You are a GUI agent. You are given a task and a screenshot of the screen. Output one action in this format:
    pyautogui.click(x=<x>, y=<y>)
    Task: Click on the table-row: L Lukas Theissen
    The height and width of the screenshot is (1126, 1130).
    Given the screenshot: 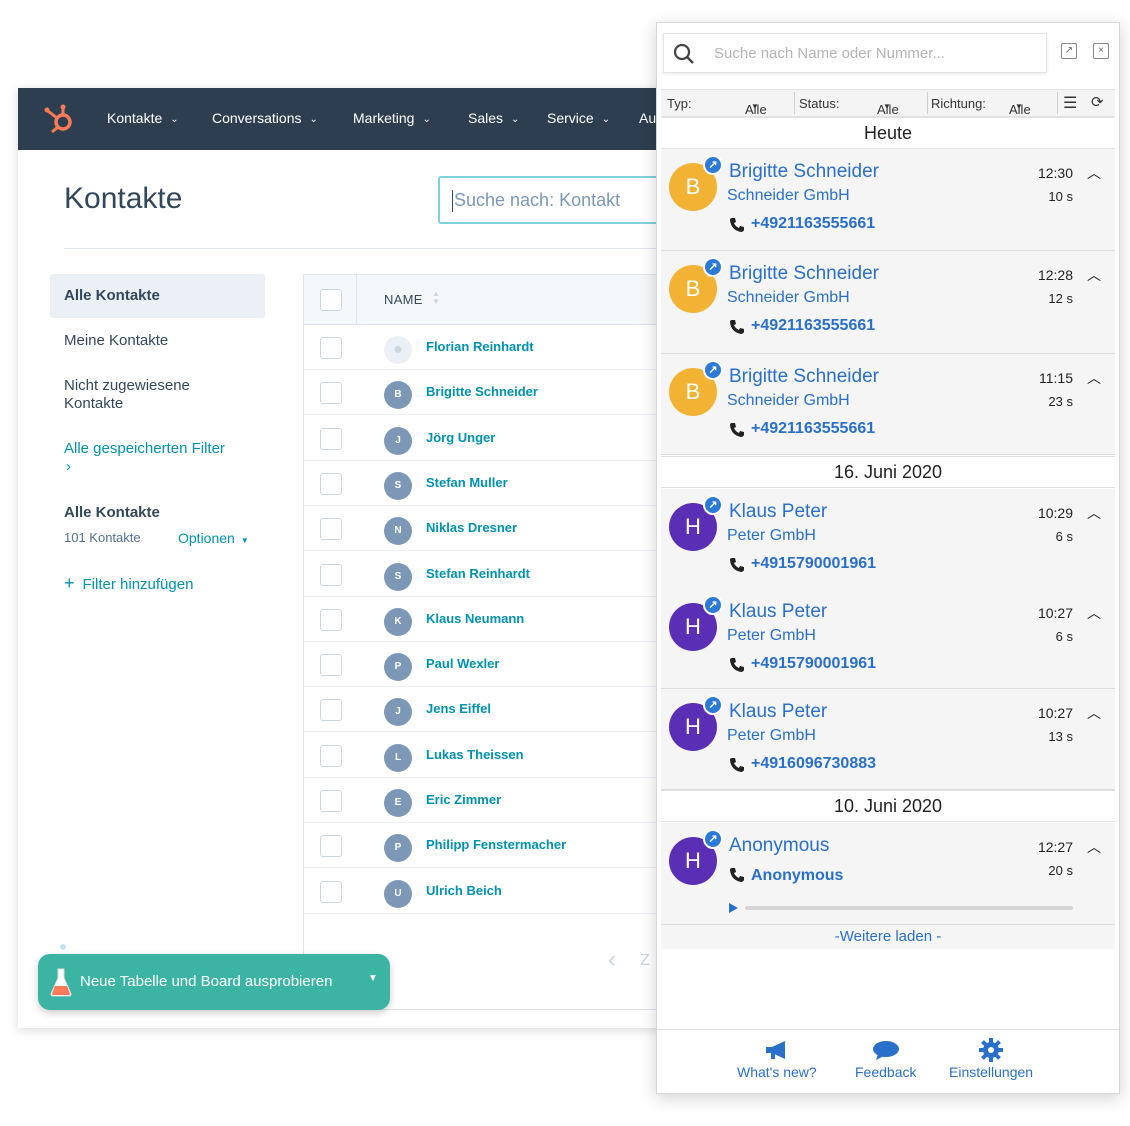 What is the action you would take?
    pyautogui.click(x=491, y=755)
    